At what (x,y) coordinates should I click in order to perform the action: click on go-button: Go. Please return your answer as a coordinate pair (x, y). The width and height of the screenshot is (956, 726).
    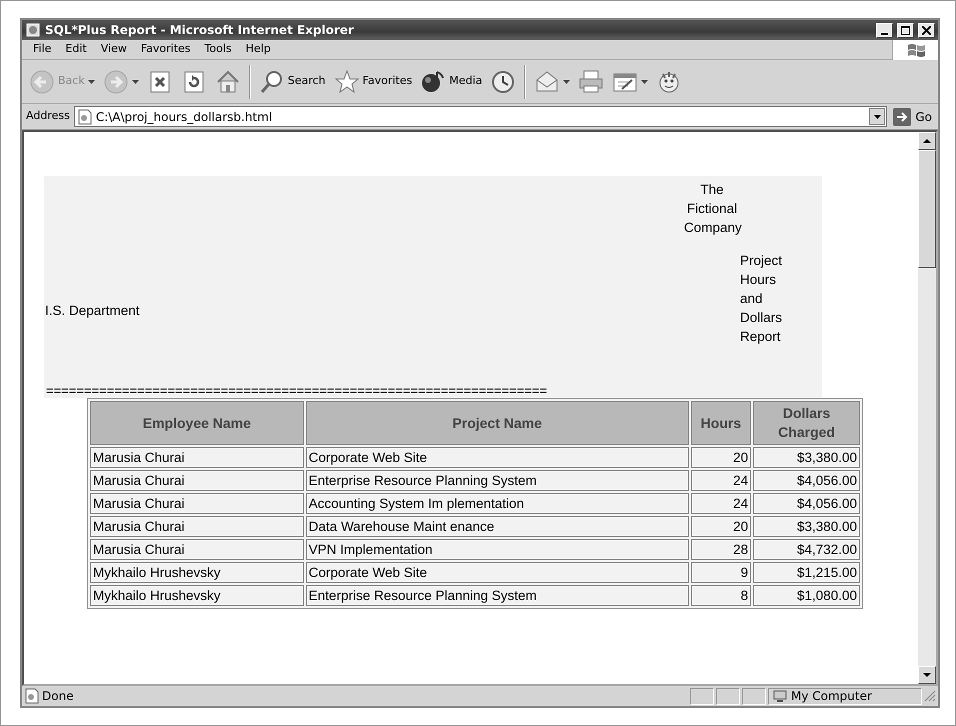
    Looking at the image, I should click on (912, 117).